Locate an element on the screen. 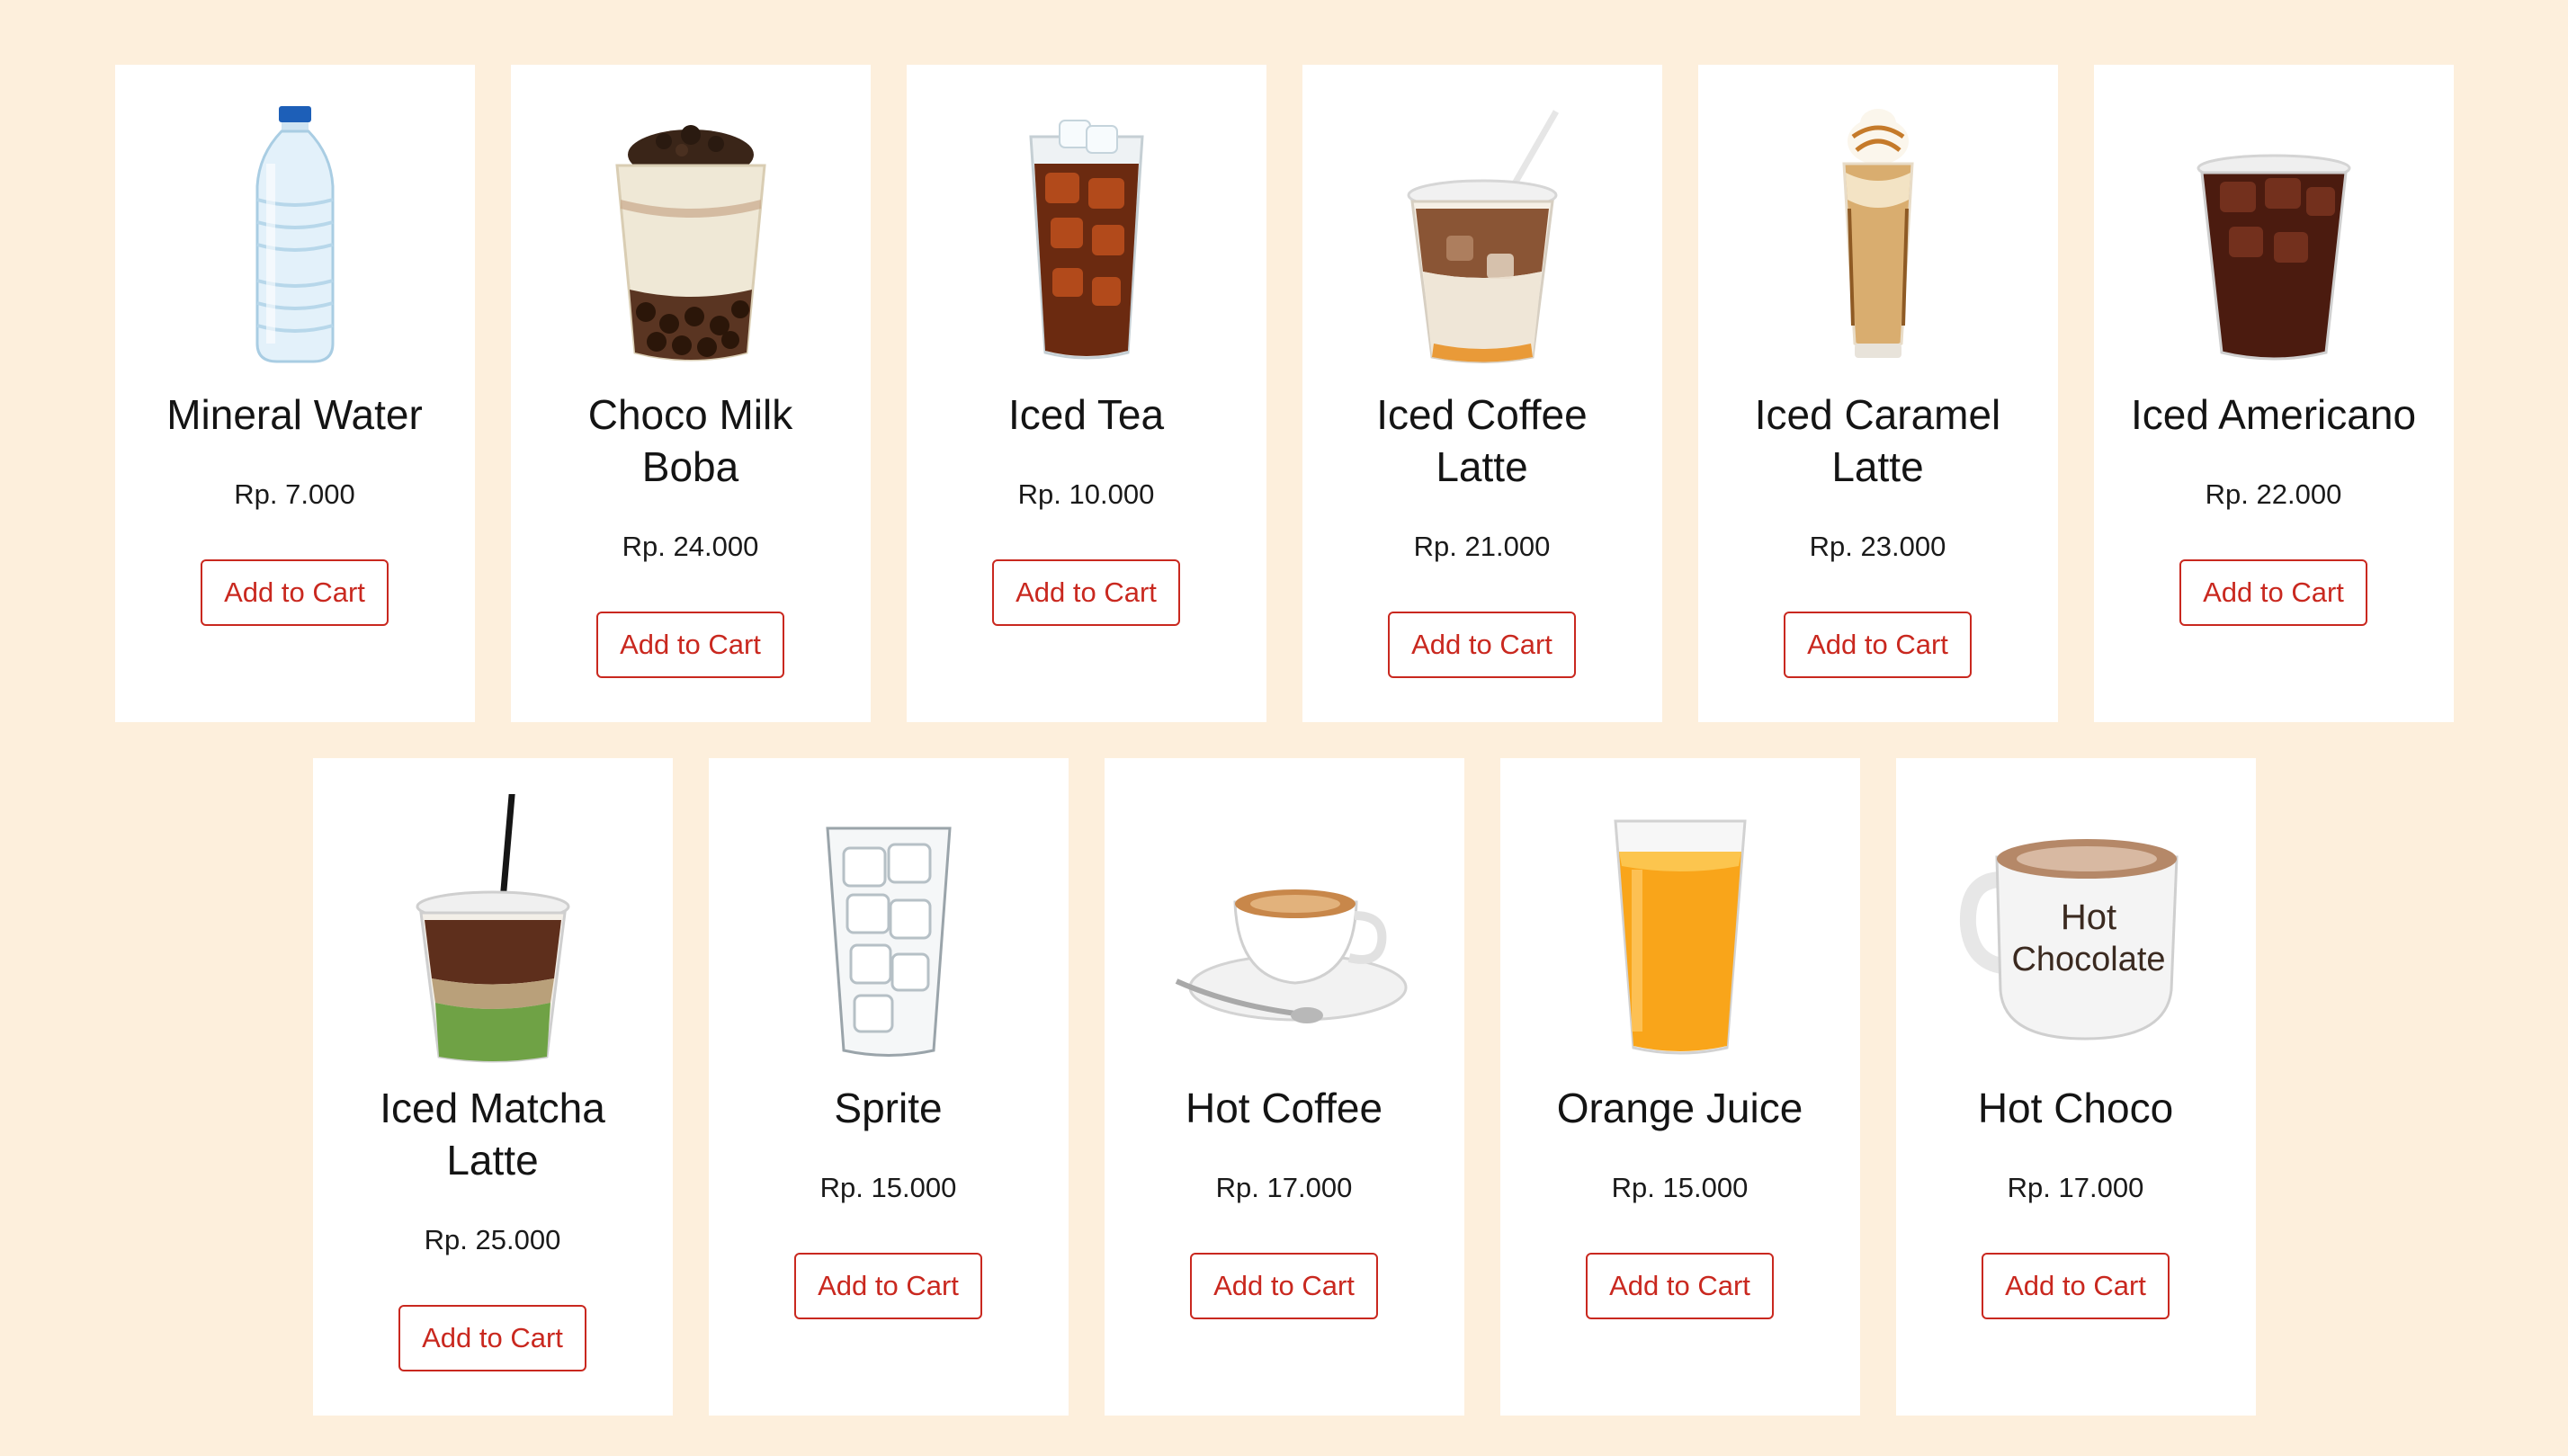 The height and width of the screenshot is (1456, 2568). product-name: Iced Americano is located at coordinates (2273, 415).